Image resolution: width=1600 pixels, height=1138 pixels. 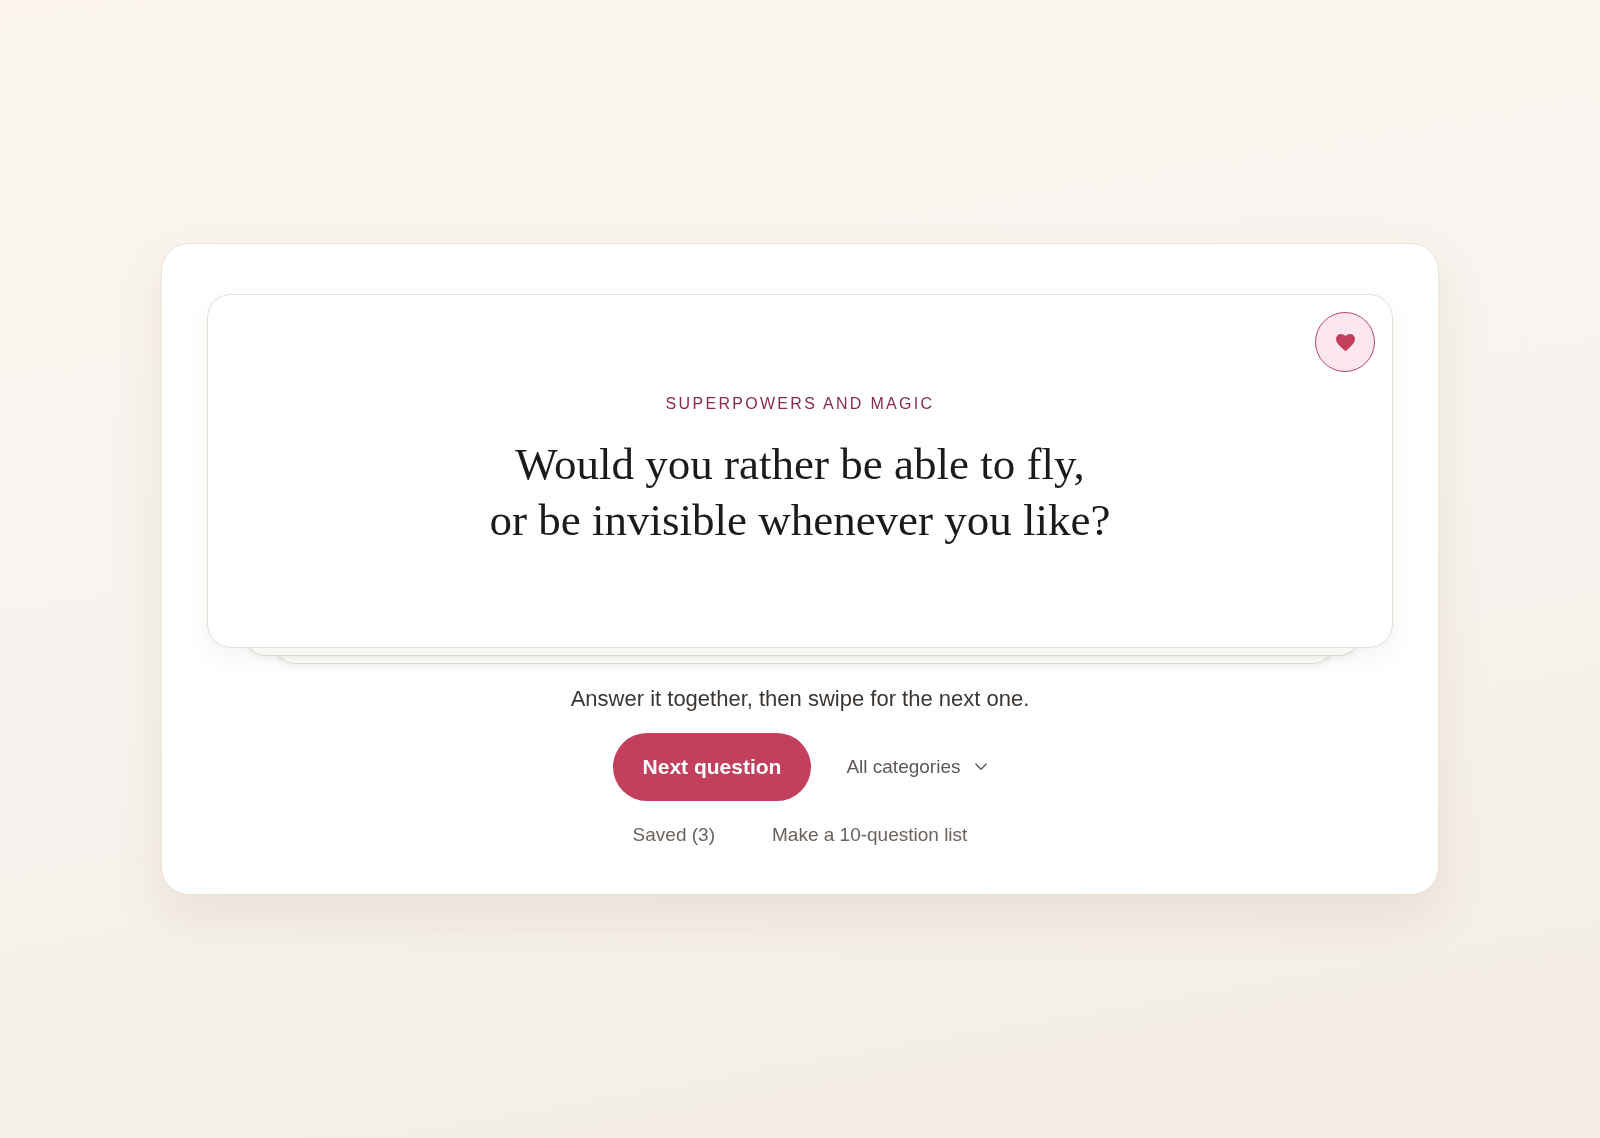 I want to click on category-dropdown: All categories, so click(x=917, y=767).